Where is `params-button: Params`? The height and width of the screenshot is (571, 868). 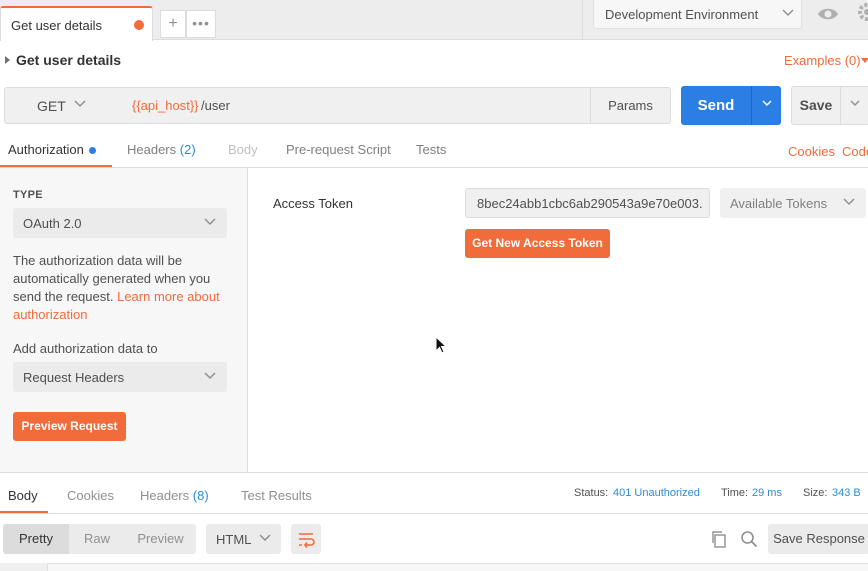
params-button: Params is located at coordinates (630, 105).